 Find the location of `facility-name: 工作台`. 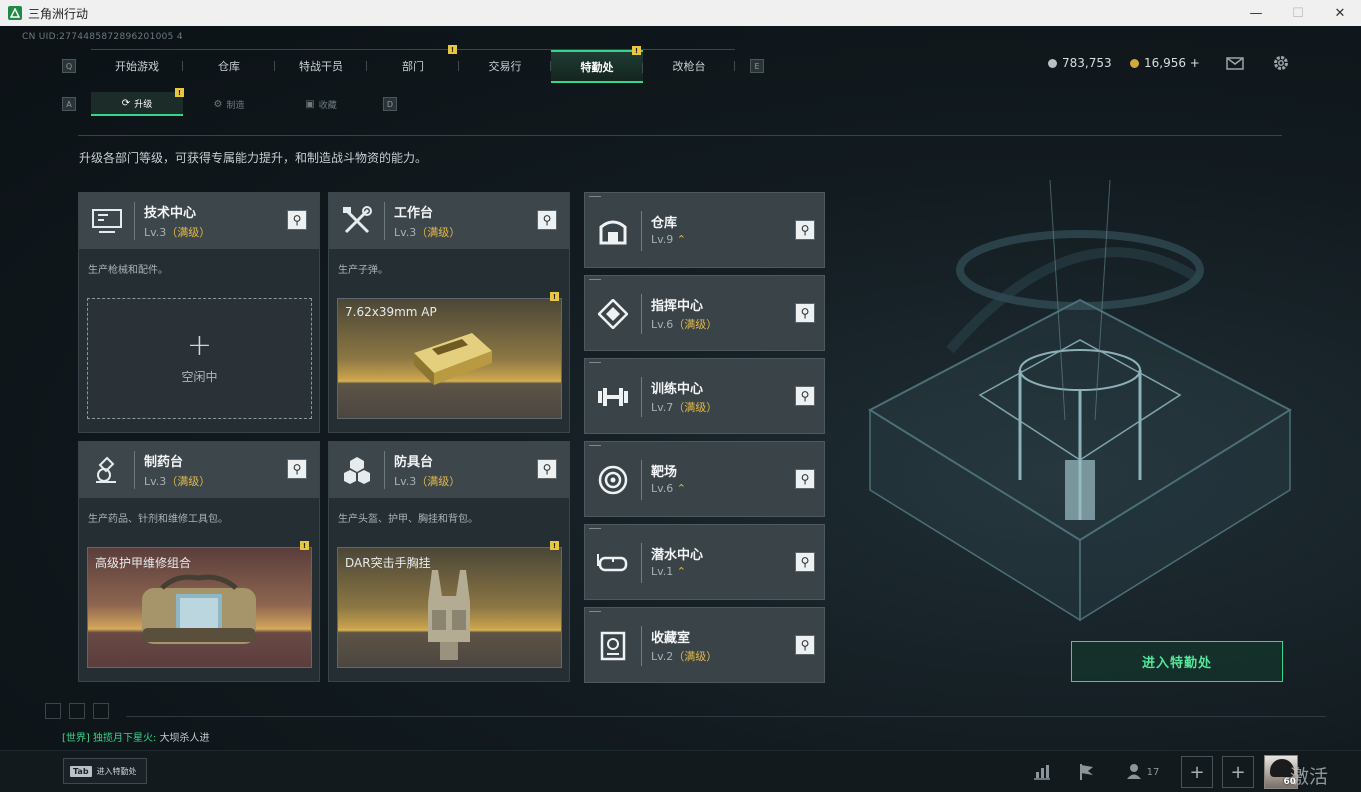

facility-name: 工作台 is located at coordinates (414, 213).